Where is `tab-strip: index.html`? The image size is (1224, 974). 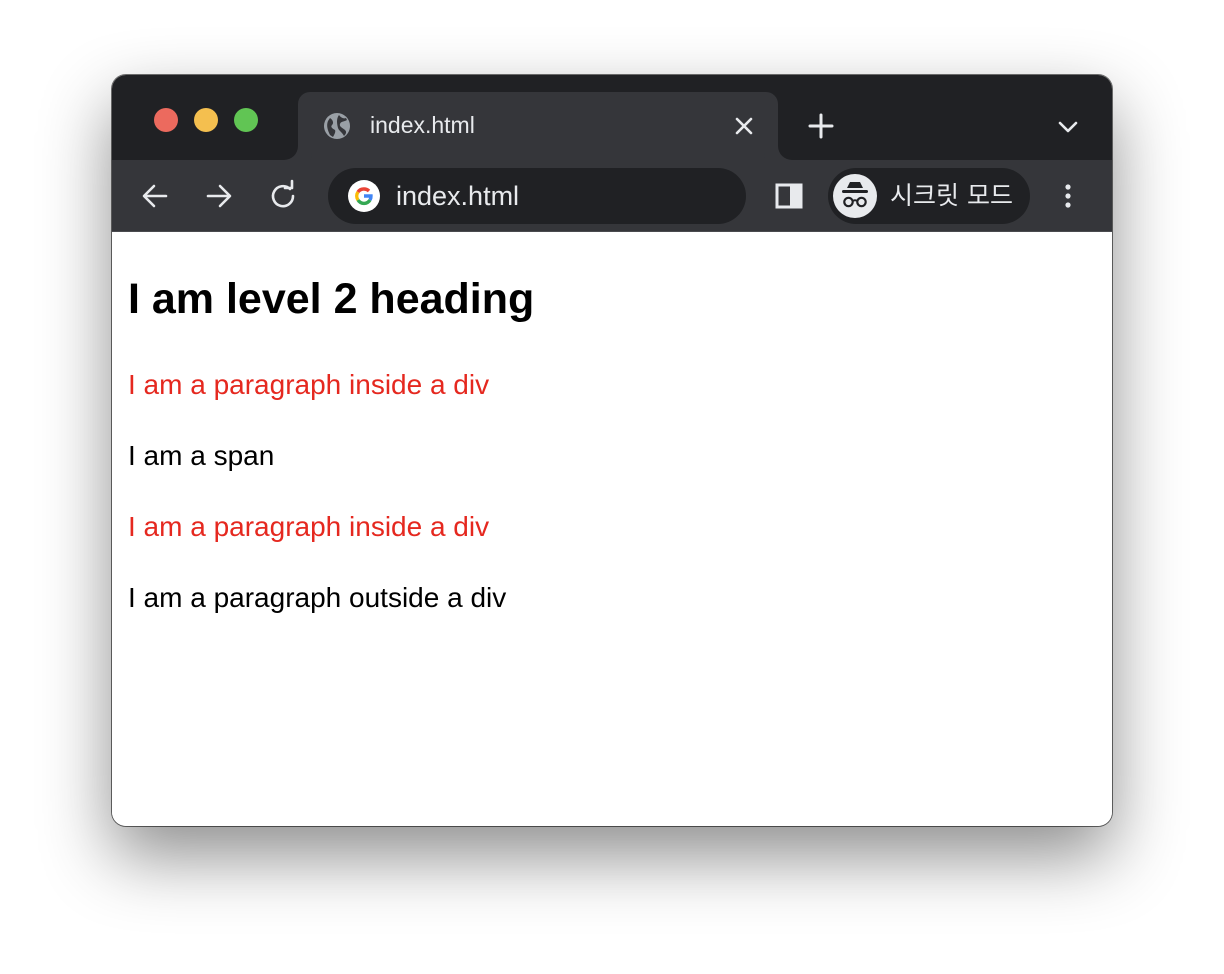 tab-strip: index.html is located at coordinates (612, 117).